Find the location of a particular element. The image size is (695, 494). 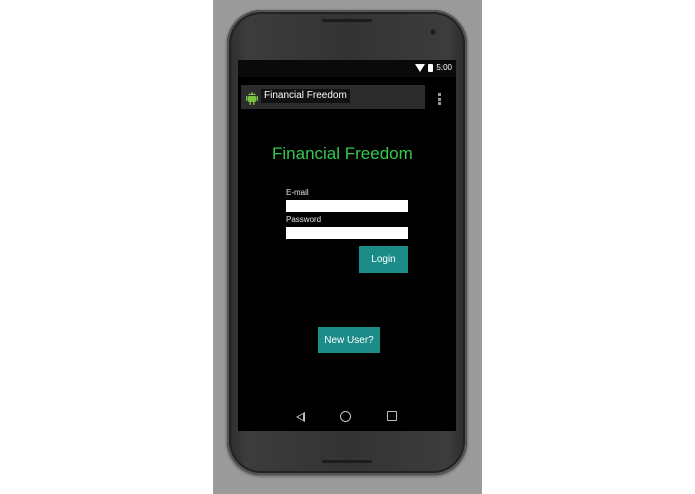

bottom-speaker is located at coordinates (347, 461).